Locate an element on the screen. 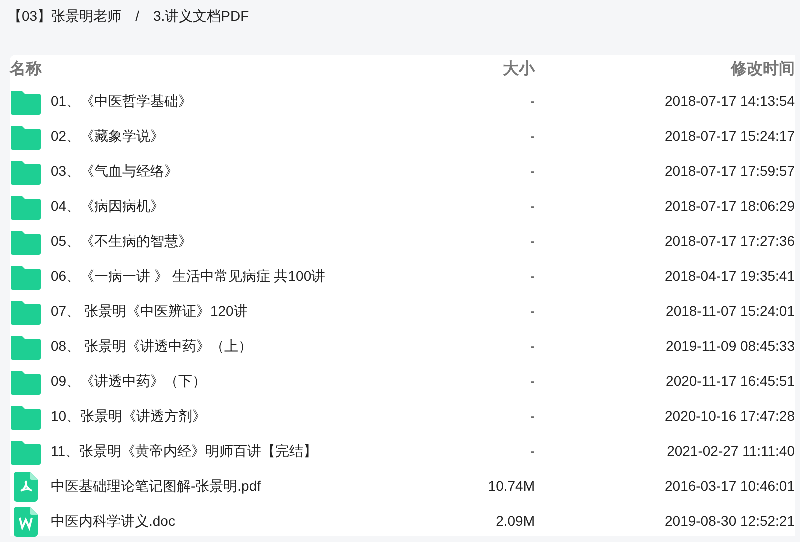 Image resolution: width=800 pixels, height=542 pixels. modified-time: 2018-07-17 14:13:54 is located at coordinates (729, 101).